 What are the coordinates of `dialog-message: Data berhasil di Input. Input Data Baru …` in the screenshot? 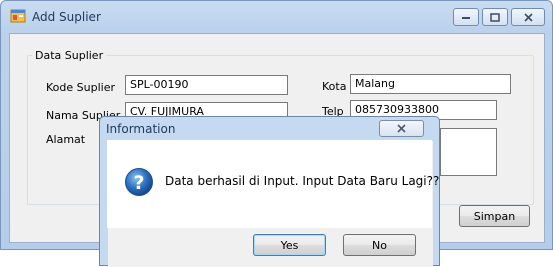 It's located at (302, 181).